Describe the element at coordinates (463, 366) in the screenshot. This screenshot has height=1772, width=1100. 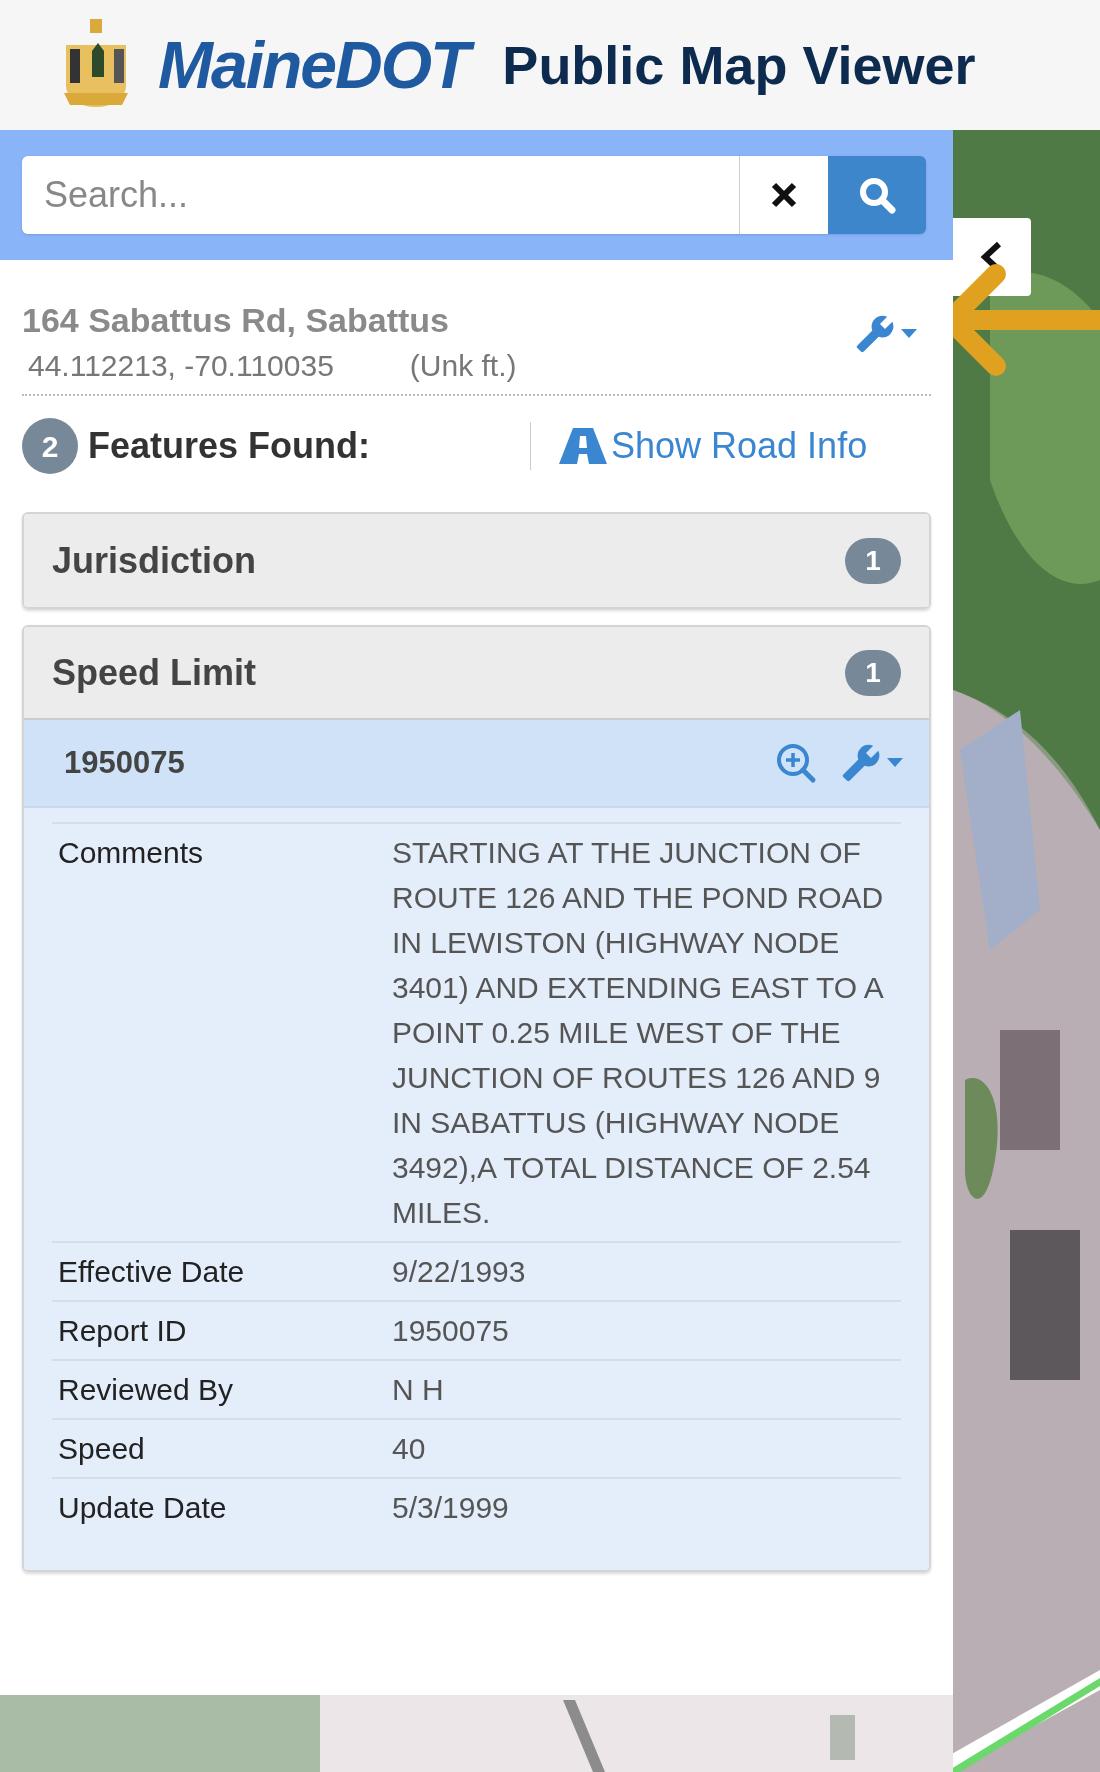
I see `elevation-text: (Unk ft.)` at that location.